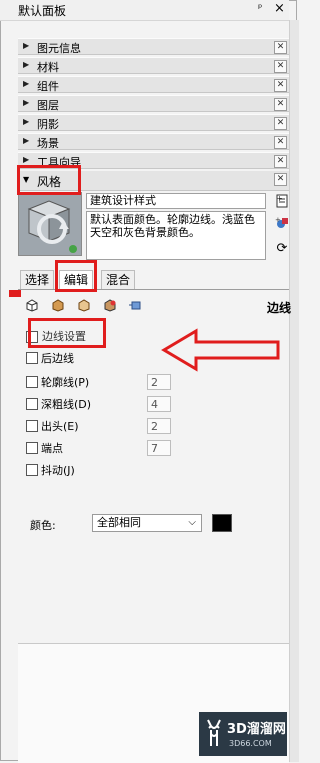 This screenshot has width=320, height=763. What do you see at coordinates (159, 448) in the screenshot?
I see `endpoints-field: 7` at bounding box center [159, 448].